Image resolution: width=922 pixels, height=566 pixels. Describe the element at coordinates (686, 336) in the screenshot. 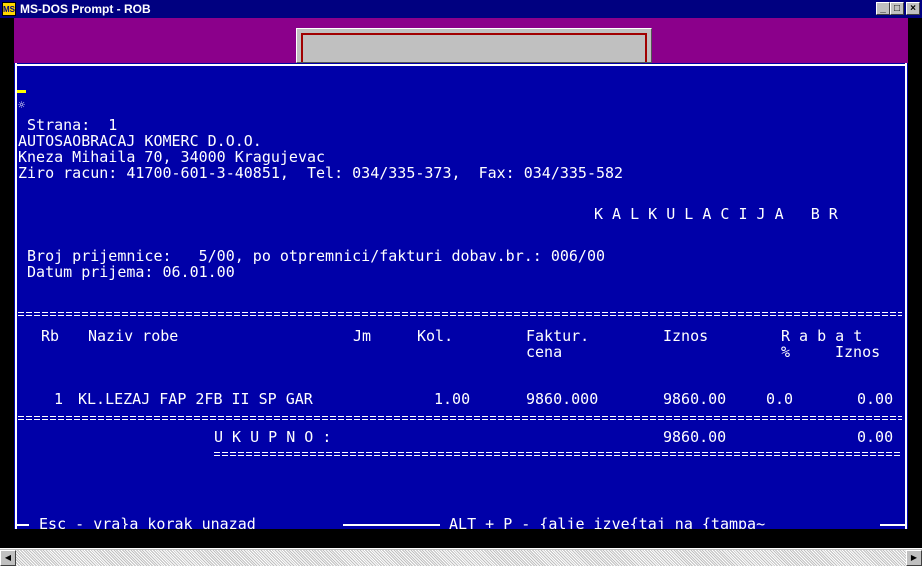

I see `col-header-iznos: Iznos` at that location.